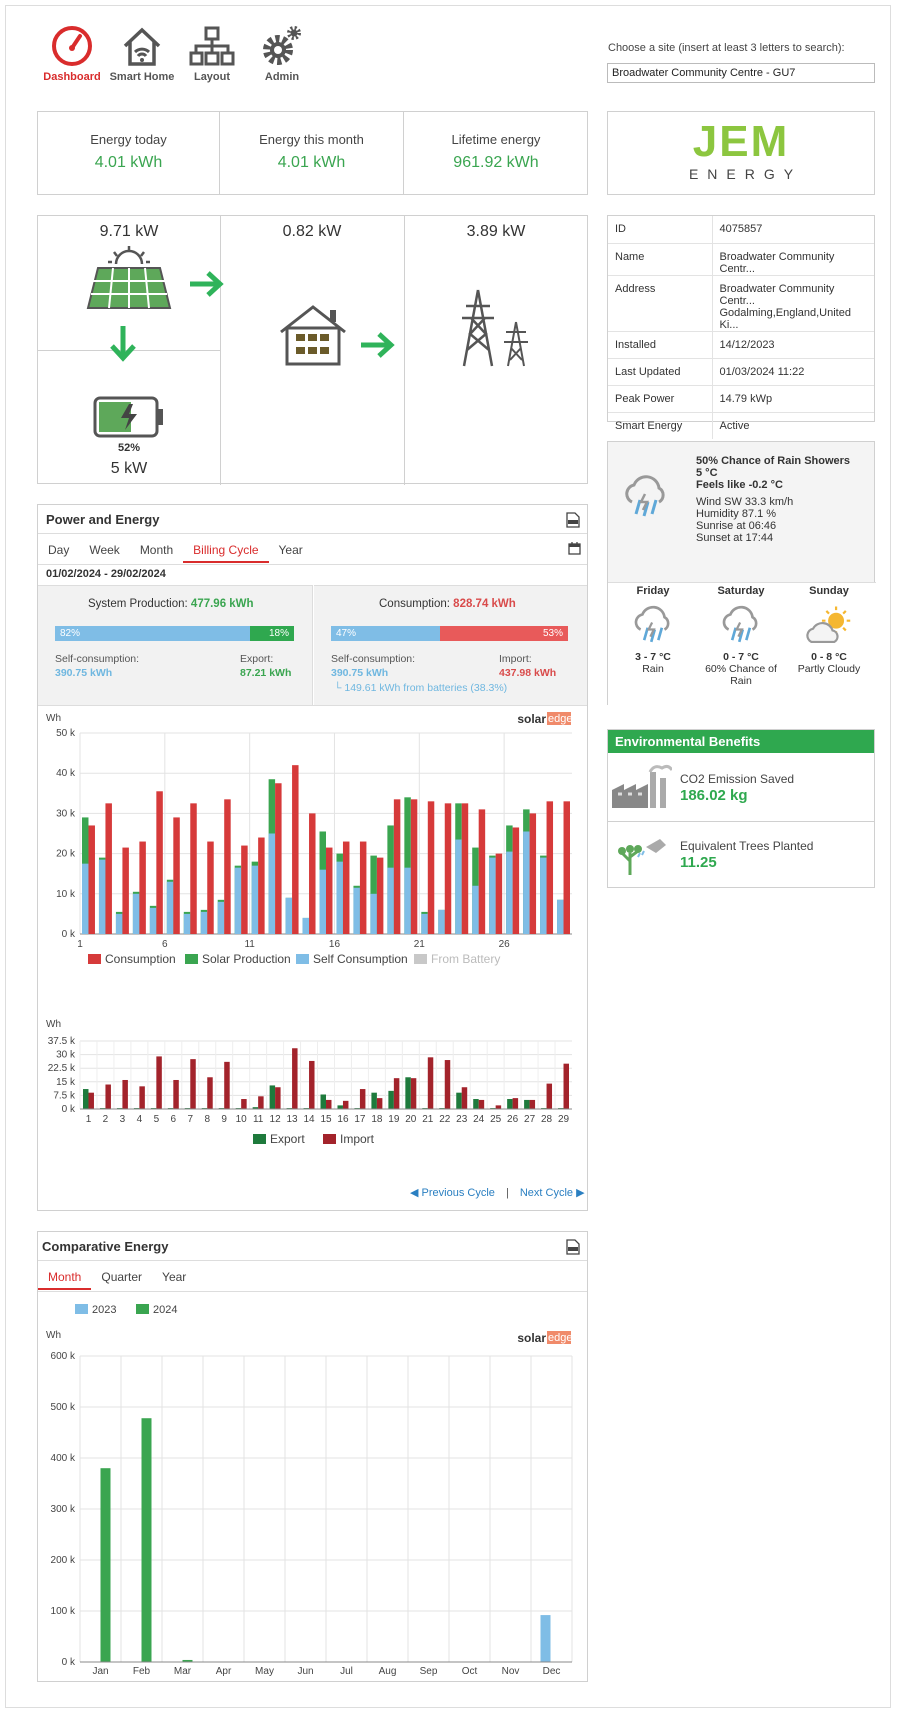 The width and height of the screenshot is (897, 1713). Describe the element at coordinates (660, 303) in the screenshot. I see `info-key: Address` at that location.